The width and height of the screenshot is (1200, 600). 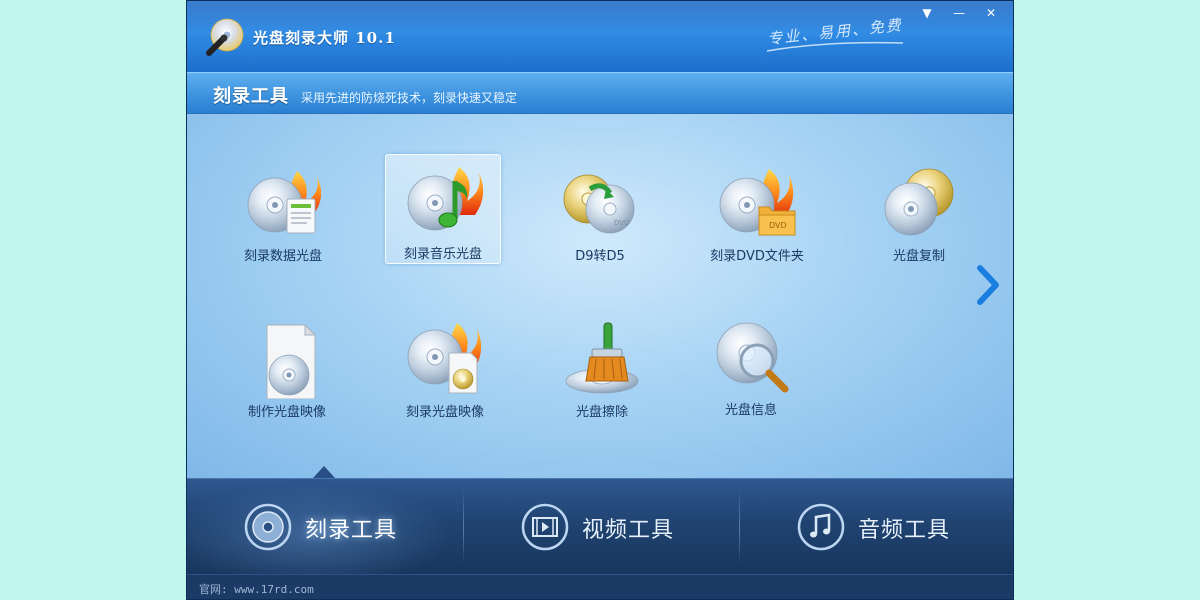 I want to click on disc-icon, so click(x=268, y=527).